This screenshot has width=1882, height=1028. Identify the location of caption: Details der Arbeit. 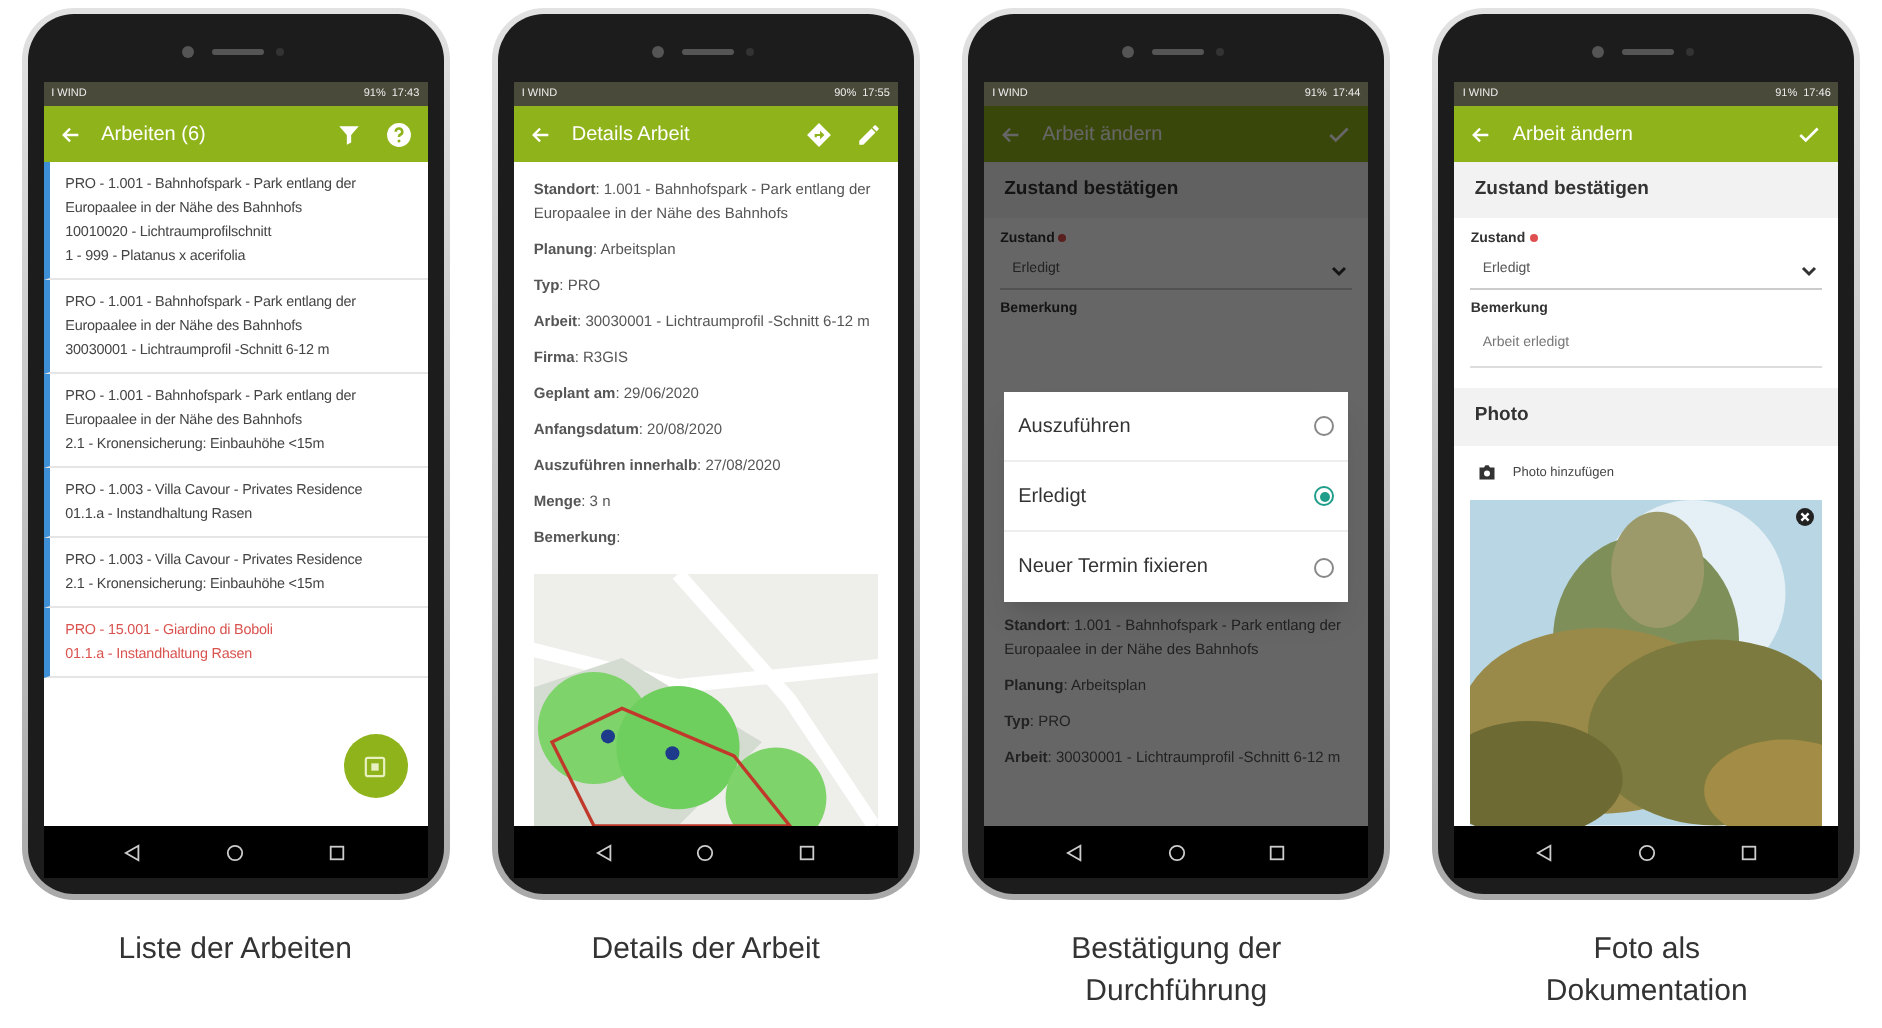
(705, 950).